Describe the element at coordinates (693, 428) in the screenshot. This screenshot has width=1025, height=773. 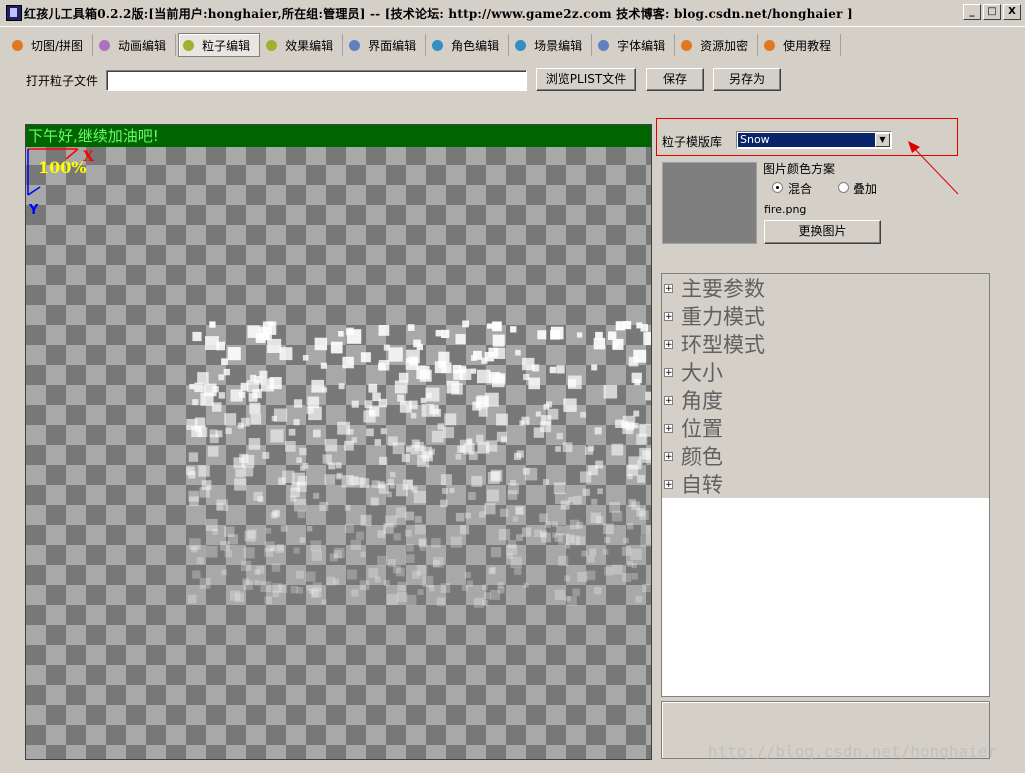
I see `group-position: + 位置` at that location.